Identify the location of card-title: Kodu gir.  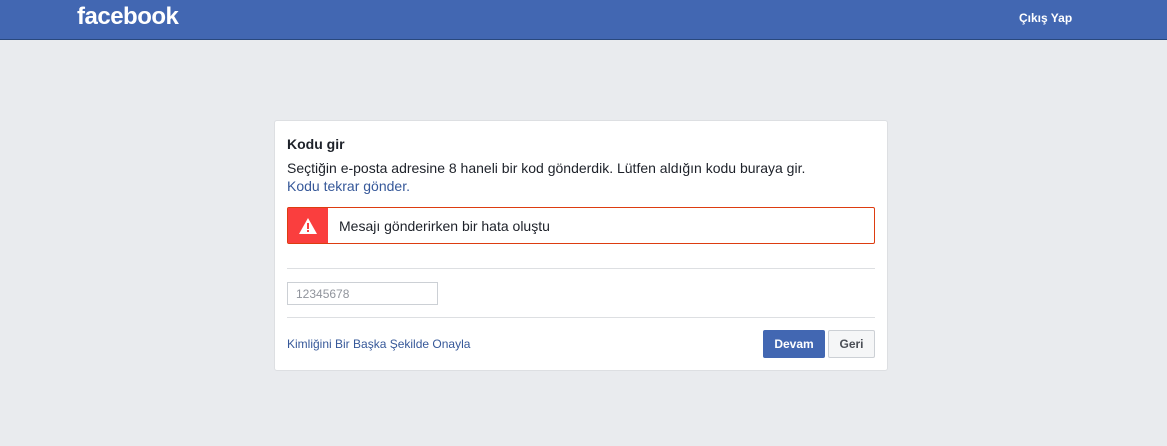
(316, 144).